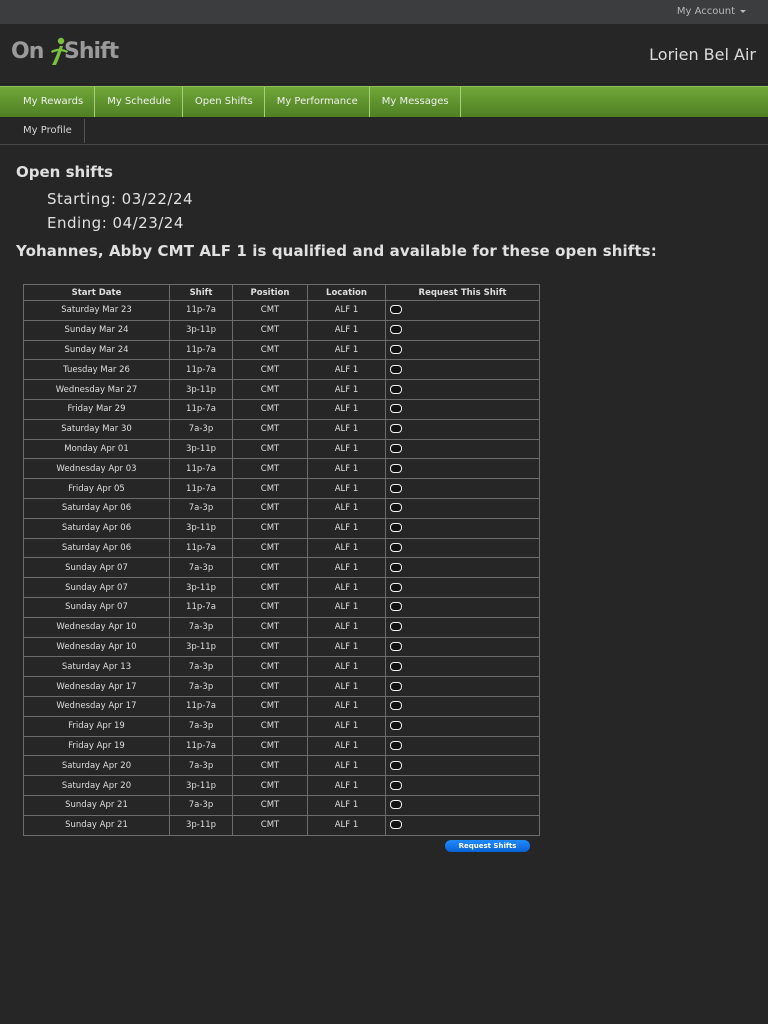 The width and height of the screenshot is (768, 1024). What do you see at coordinates (96, 488) in the screenshot?
I see `cell-start-date: Friday Apr 05` at bounding box center [96, 488].